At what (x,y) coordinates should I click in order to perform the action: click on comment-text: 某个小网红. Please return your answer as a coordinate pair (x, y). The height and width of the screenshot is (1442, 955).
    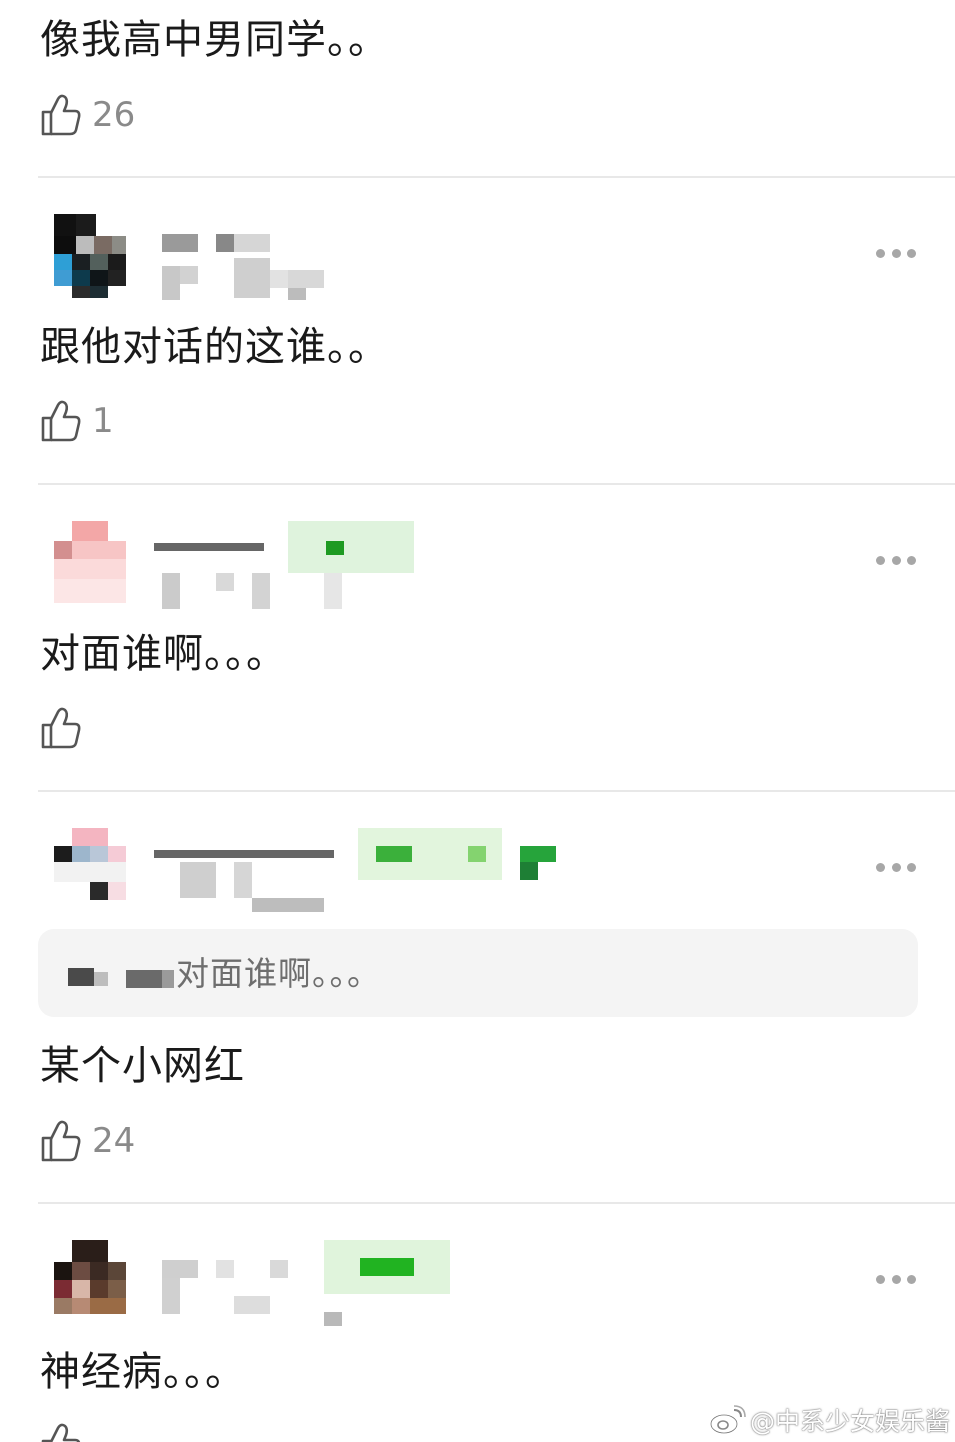
    Looking at the image, I should click on (142, 1066).